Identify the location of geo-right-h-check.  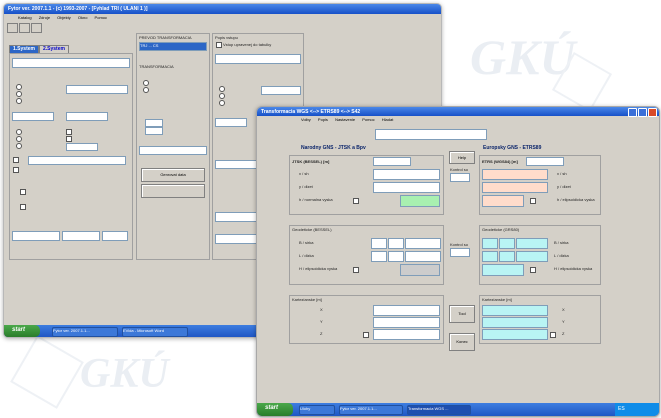
(533, 270).